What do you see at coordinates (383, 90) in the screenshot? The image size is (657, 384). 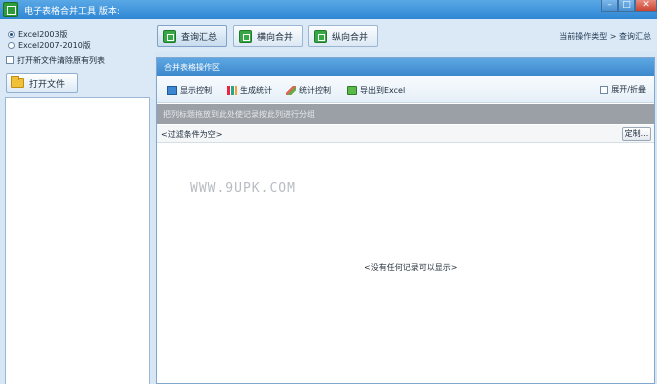 I see `export-excel-label: 导出到Excel` at bounding box center [383, 90].